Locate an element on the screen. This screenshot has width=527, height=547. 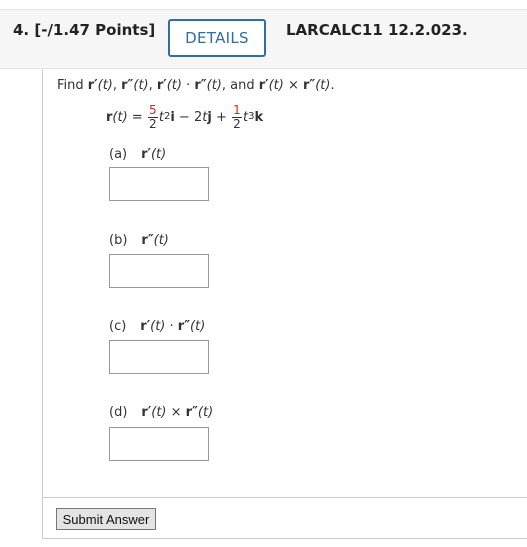
fraction-five-halves: 5 2 is located at coordinates (152, 116).